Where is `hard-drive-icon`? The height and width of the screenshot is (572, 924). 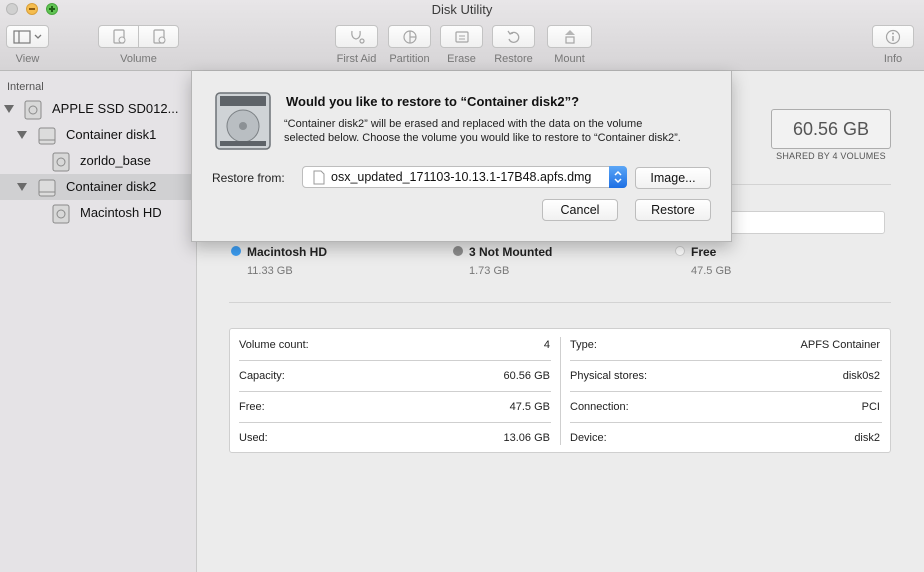
hard-drive-icon is located at coordinates (243, 121).